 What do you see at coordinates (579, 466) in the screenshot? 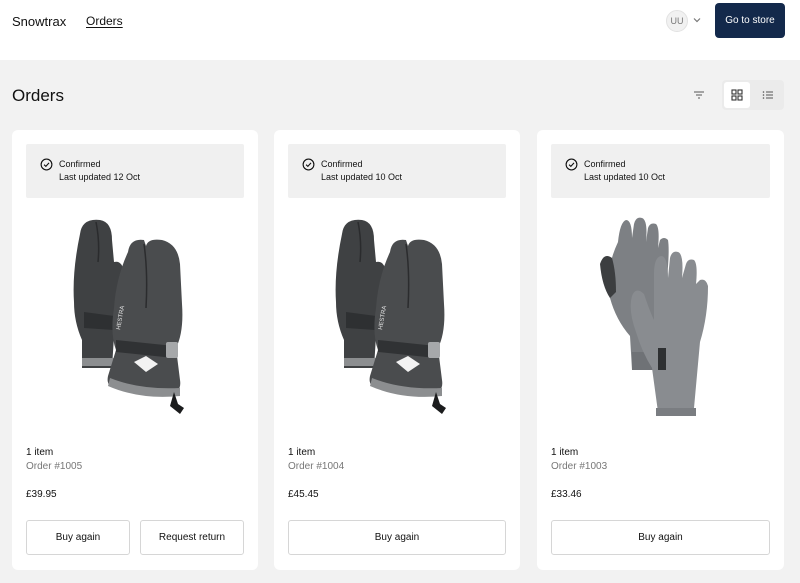
I see `order-number: Order #1003` at bounding box center [579, 466].